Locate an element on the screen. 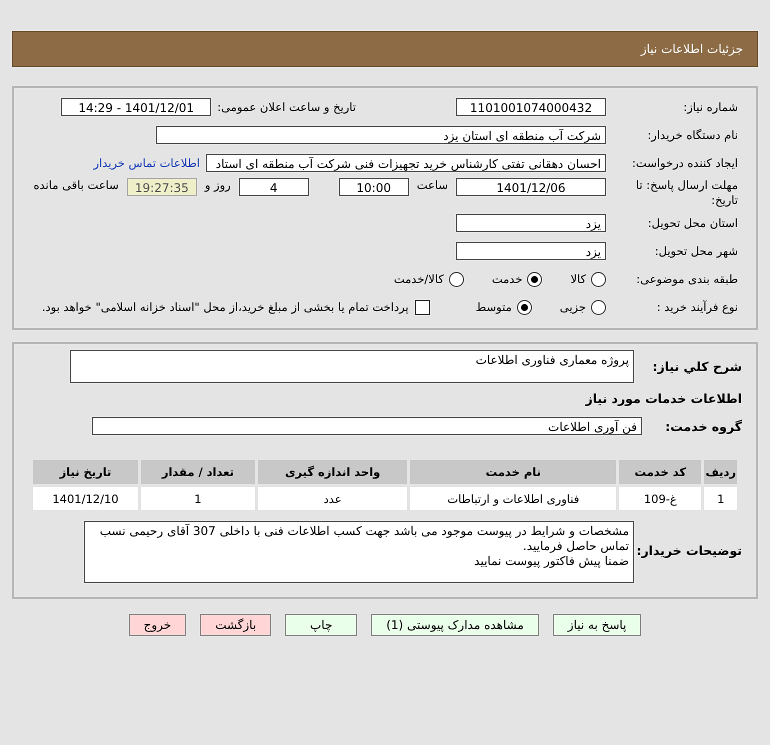 The width and height of the screenshot is (770, 745). deadline-time-field: 10:00 is located at coordinates (373, 187).